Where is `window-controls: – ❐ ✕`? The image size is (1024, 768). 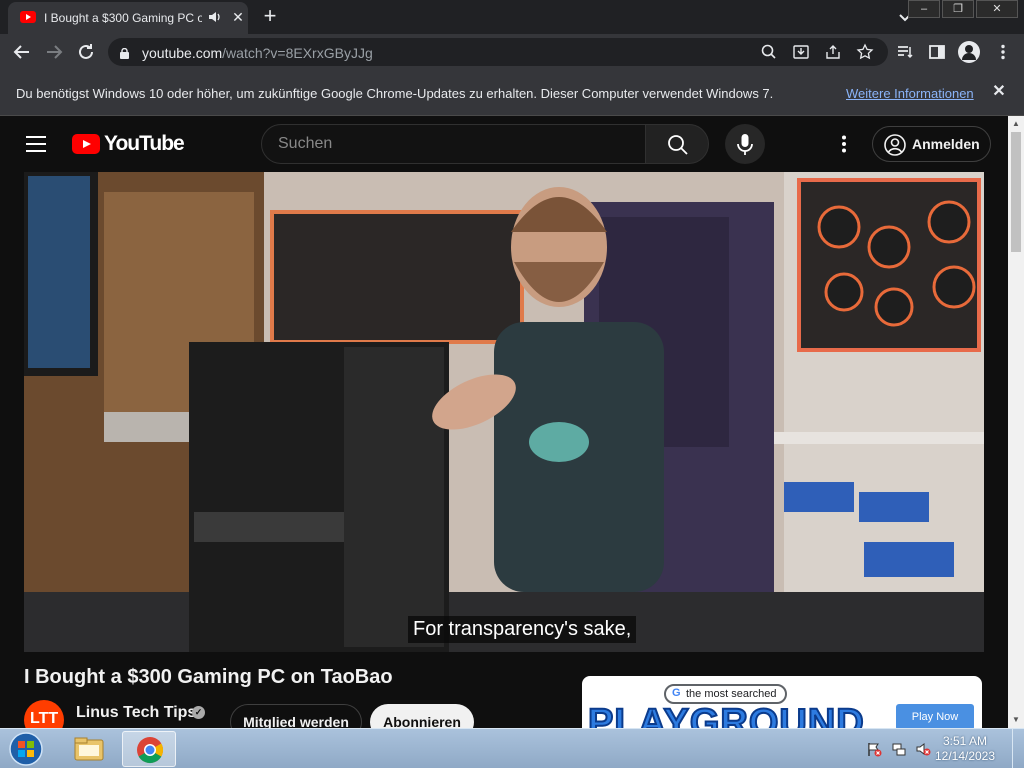 window-controls: – ❐ ✕ is located at coordinates (962, 10).